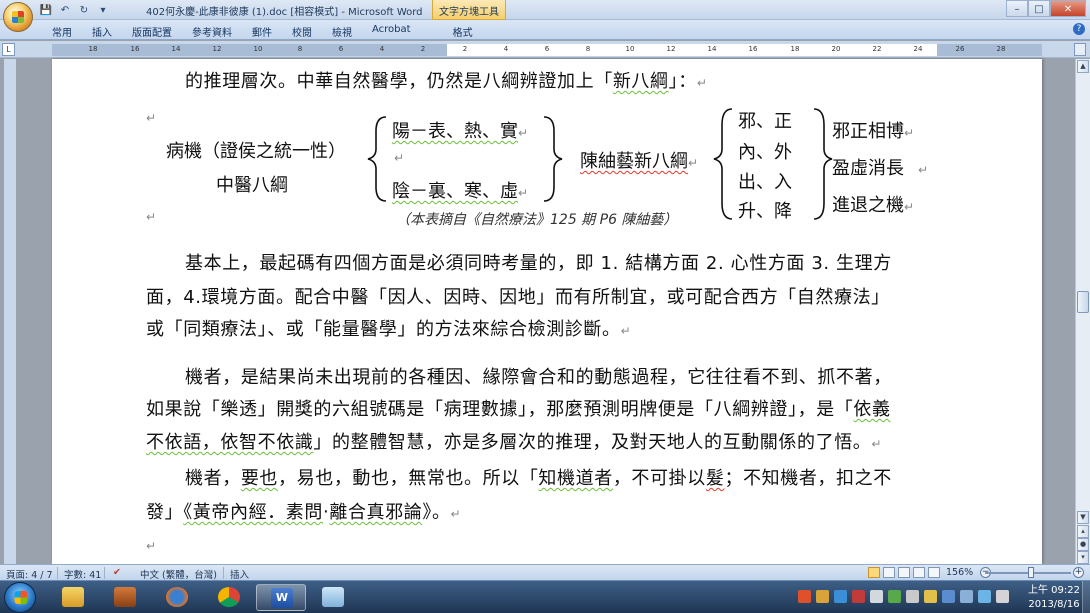 Image resolution: width=1090 pixels, height=613 pixels. What do you see at coordinates (765, 182) in the screenshot?
I see `diagram-new-principle-3: 出、入` at bounding box center [765, 182].